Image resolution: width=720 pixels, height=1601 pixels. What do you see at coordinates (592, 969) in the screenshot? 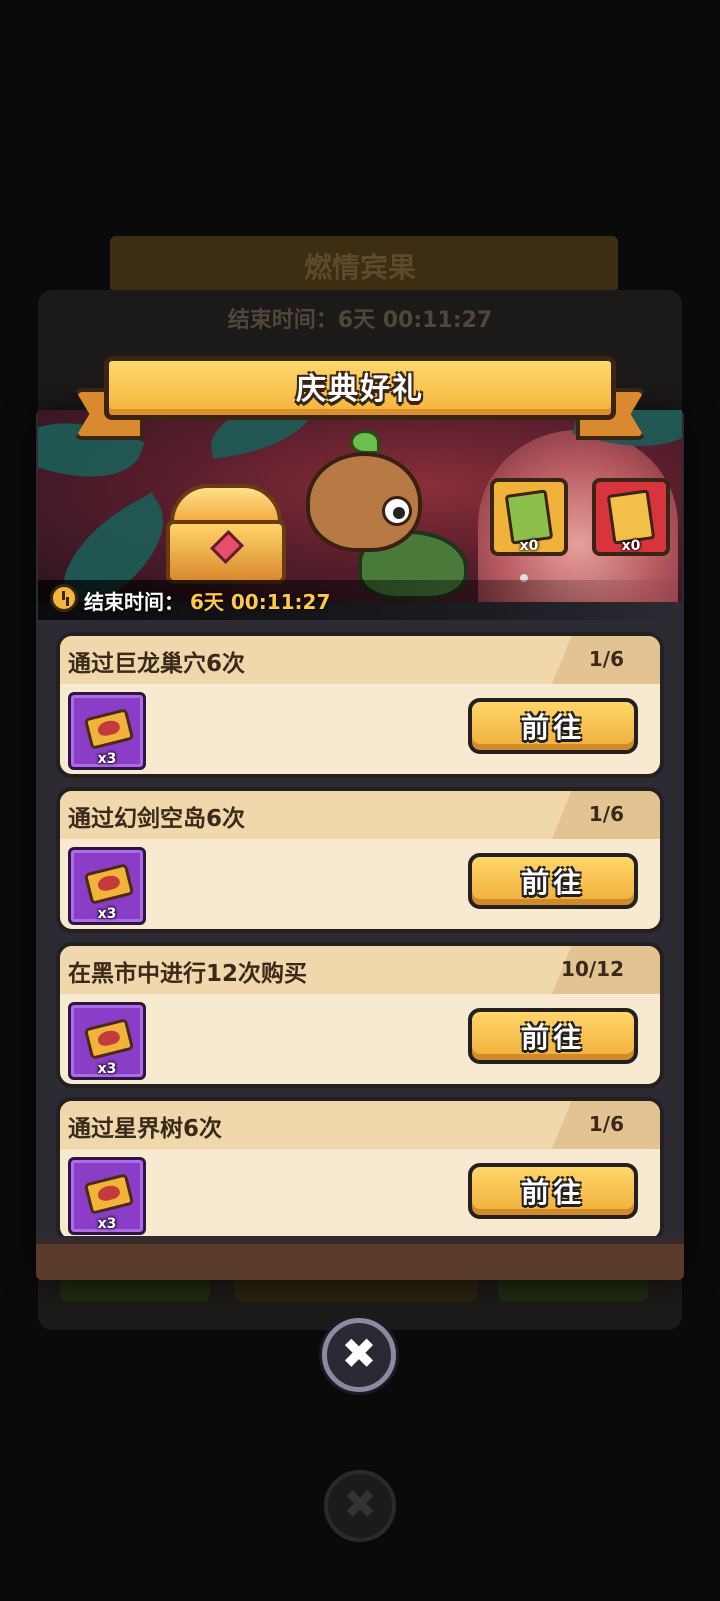
I see `task-progress: 10/12` at bounding box center [592, 969].